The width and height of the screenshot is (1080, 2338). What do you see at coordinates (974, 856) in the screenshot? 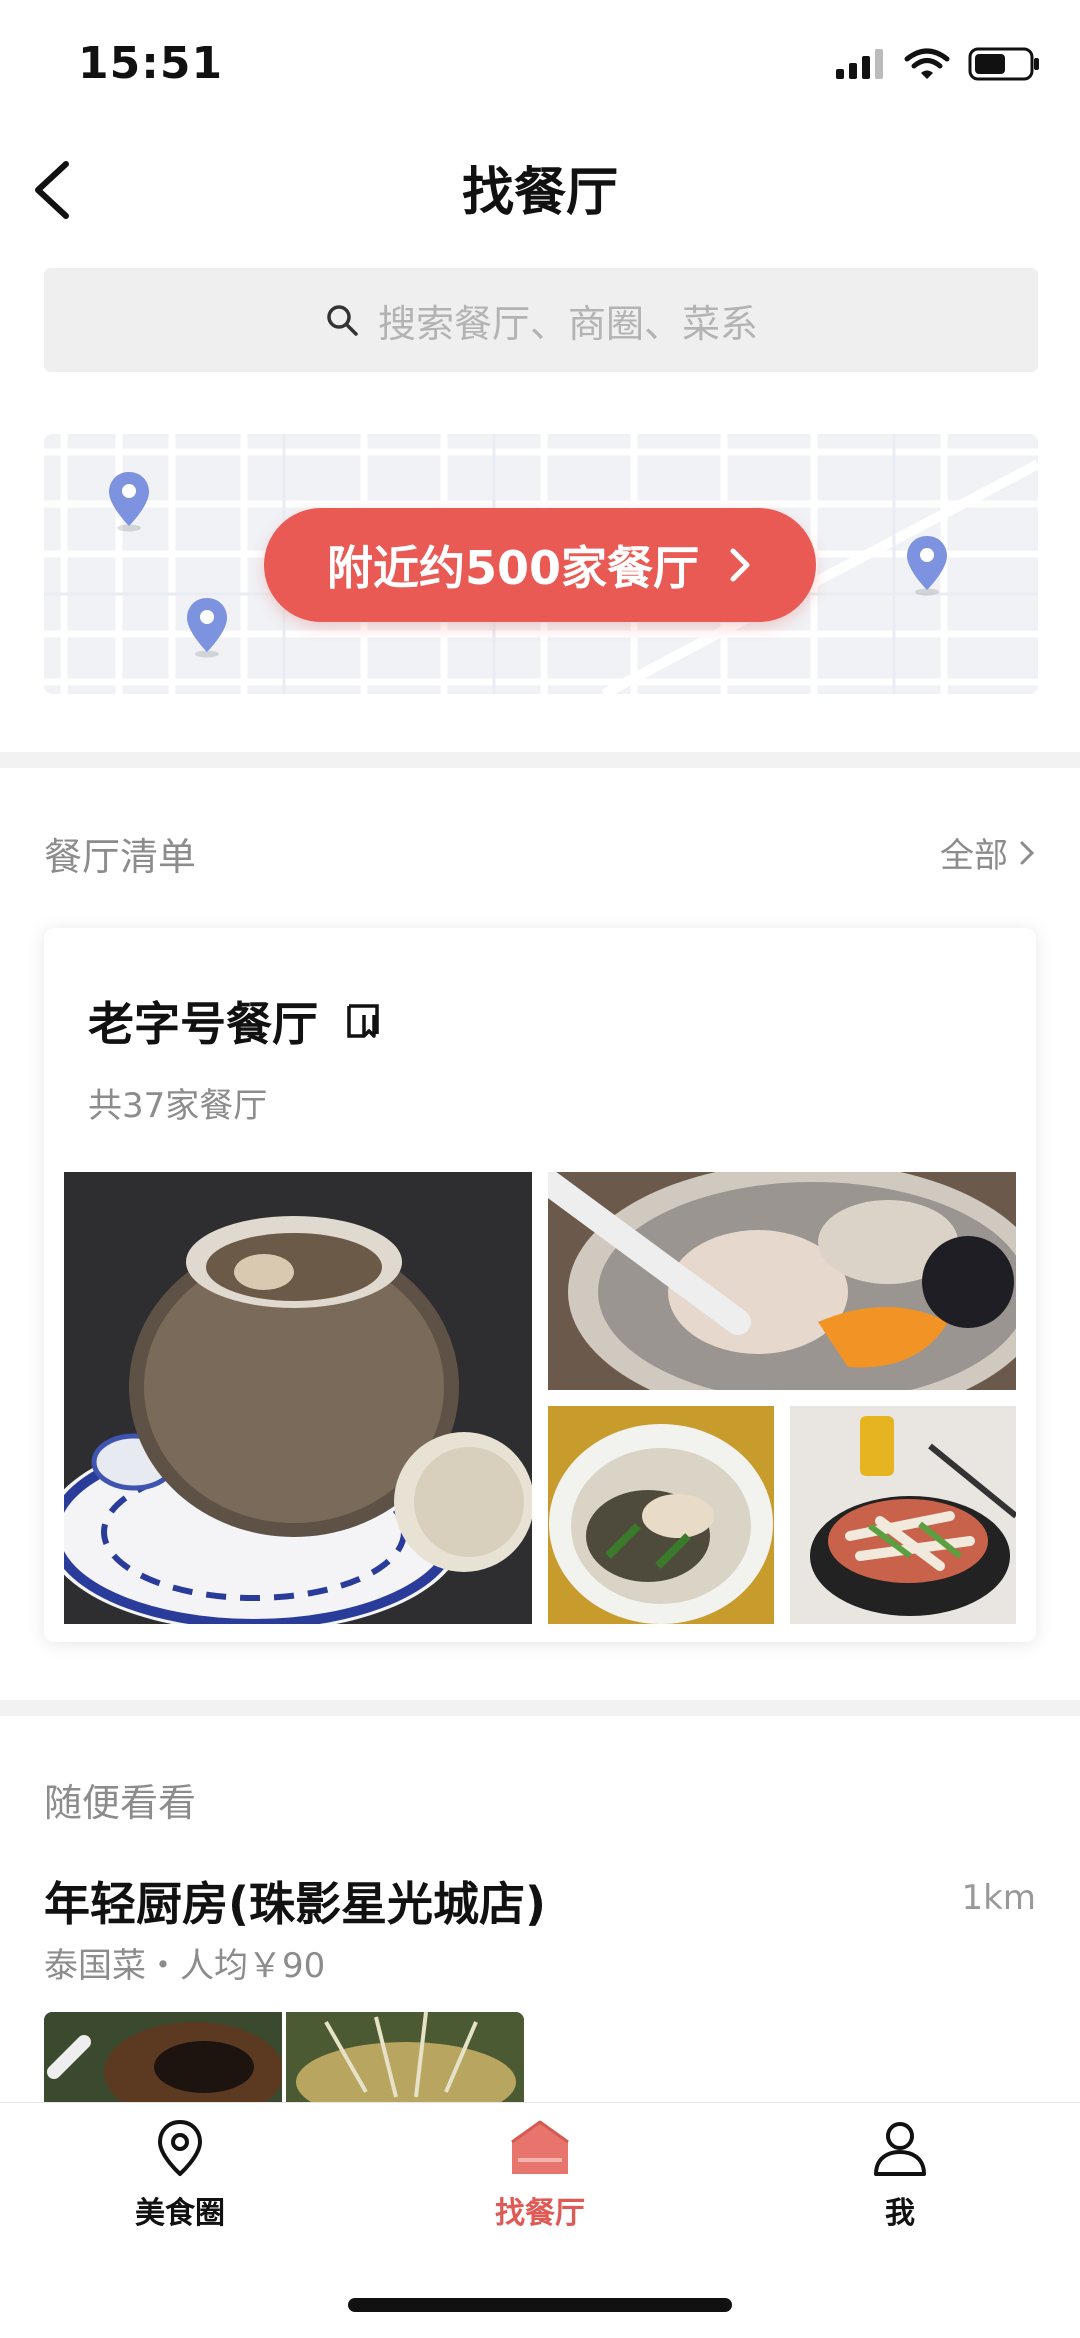
I see `view-all-label: 全部` at bounding box center [974, 856].